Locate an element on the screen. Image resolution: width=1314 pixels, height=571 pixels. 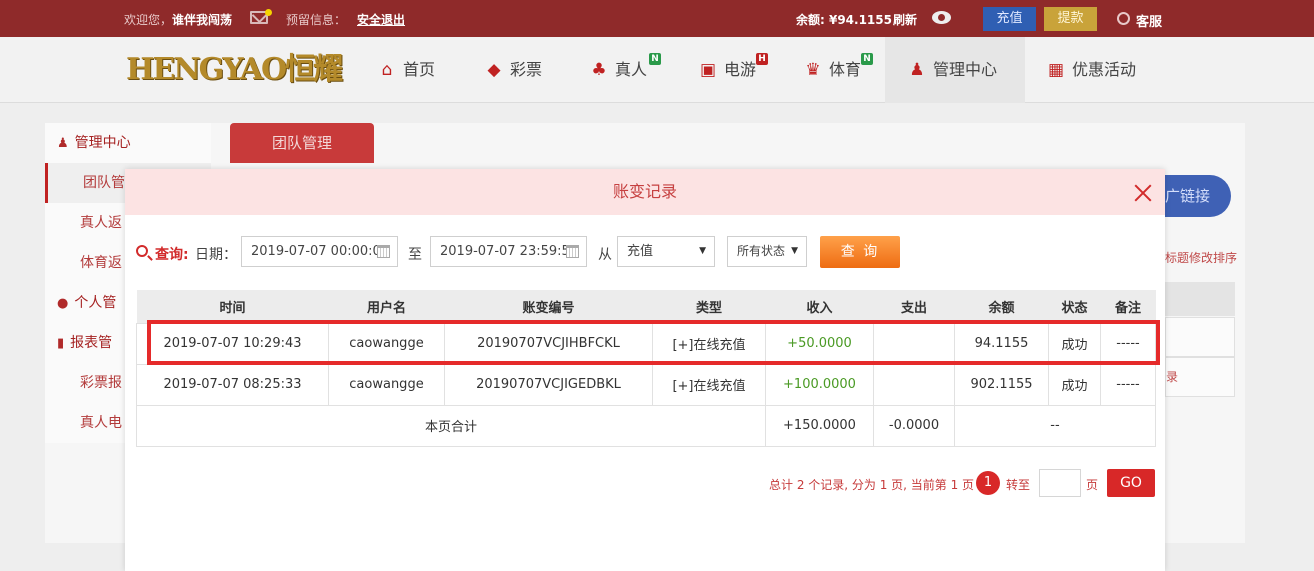
slot-machine-icon: ▣ is located at coordinates (708, 70).